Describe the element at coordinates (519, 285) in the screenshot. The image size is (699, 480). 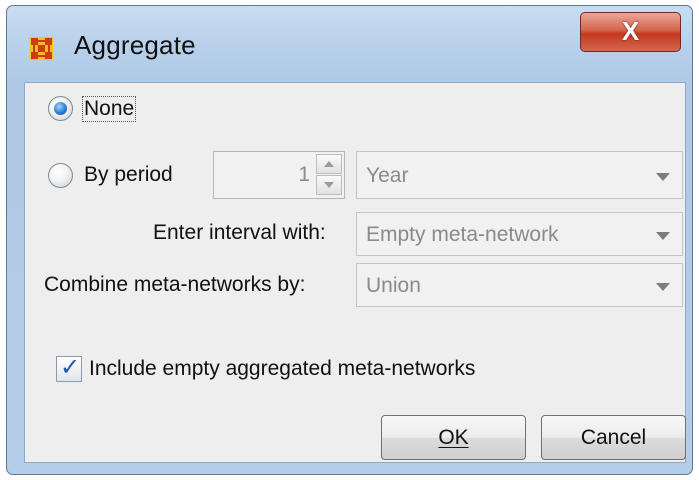
I see `combine-dropdown: Union` at that location.